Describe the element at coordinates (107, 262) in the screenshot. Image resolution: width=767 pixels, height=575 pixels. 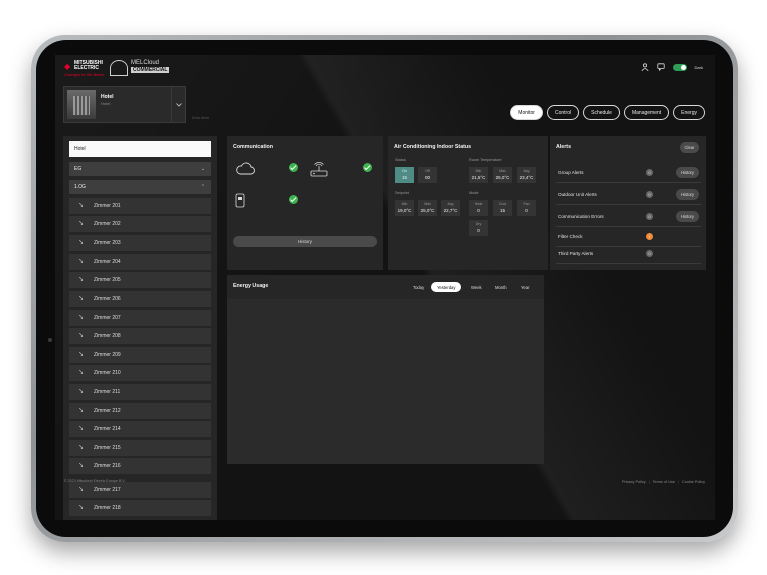
I see `room-label: Zimmer 204` at that location.